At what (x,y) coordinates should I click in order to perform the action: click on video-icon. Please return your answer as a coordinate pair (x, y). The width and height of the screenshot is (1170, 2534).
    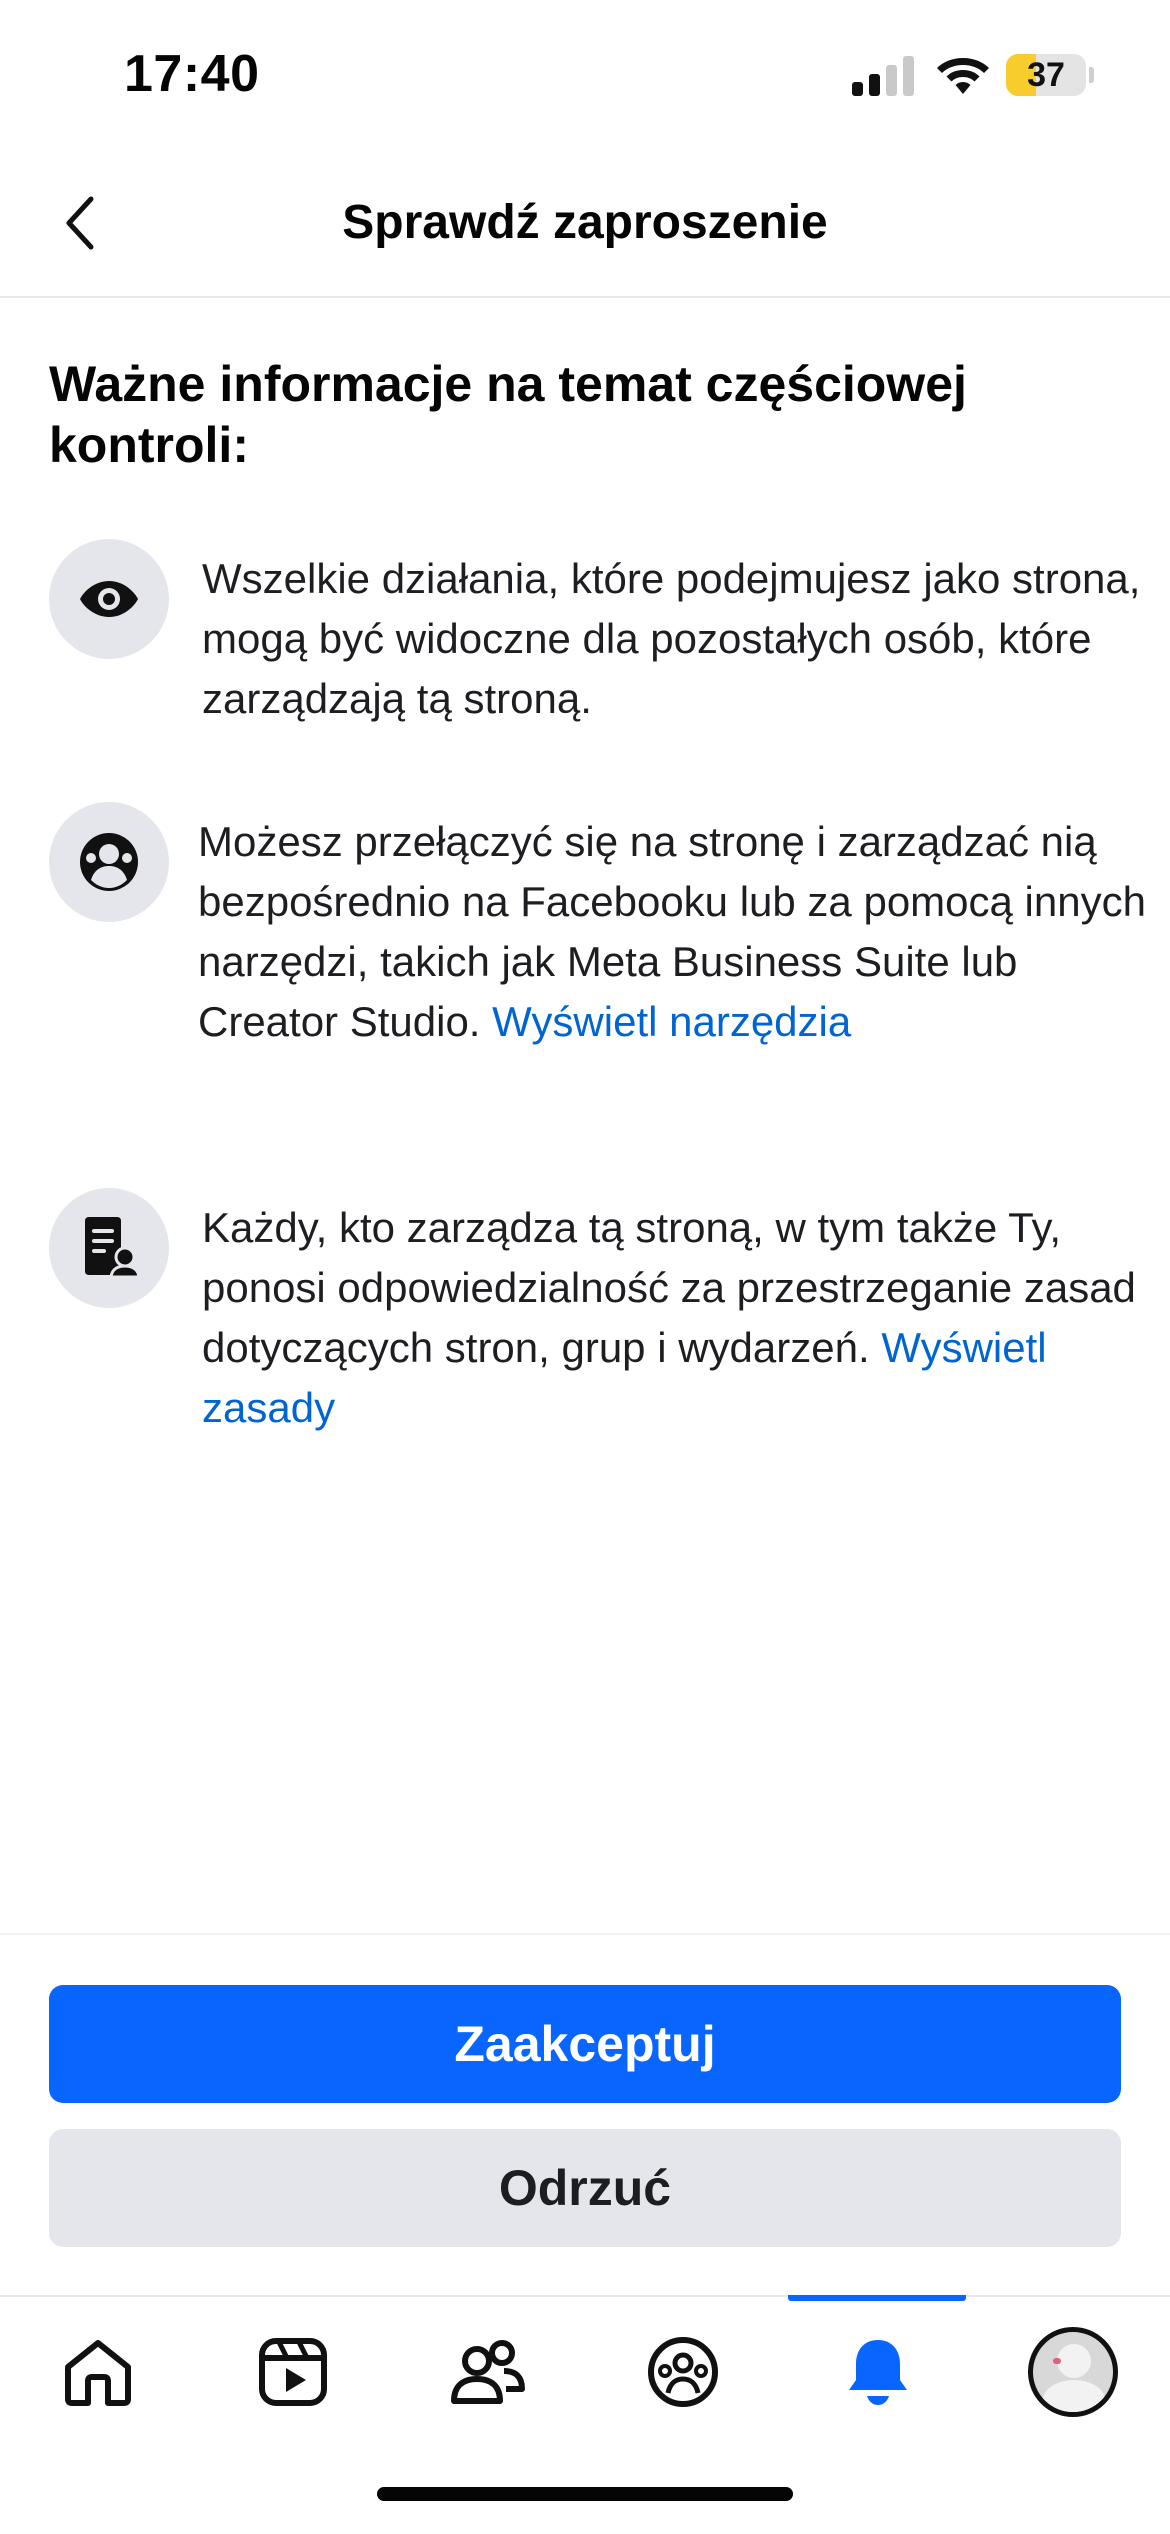
    Looking at the image, I should click on (292, 2372).